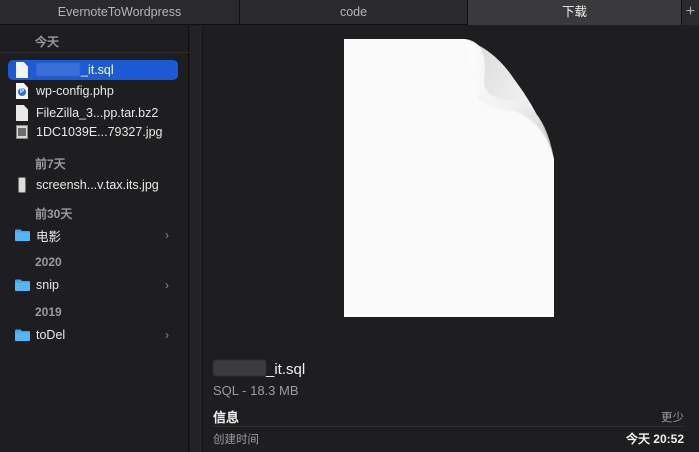  I want to click on section-header-today: 今天, so click(47, 42).